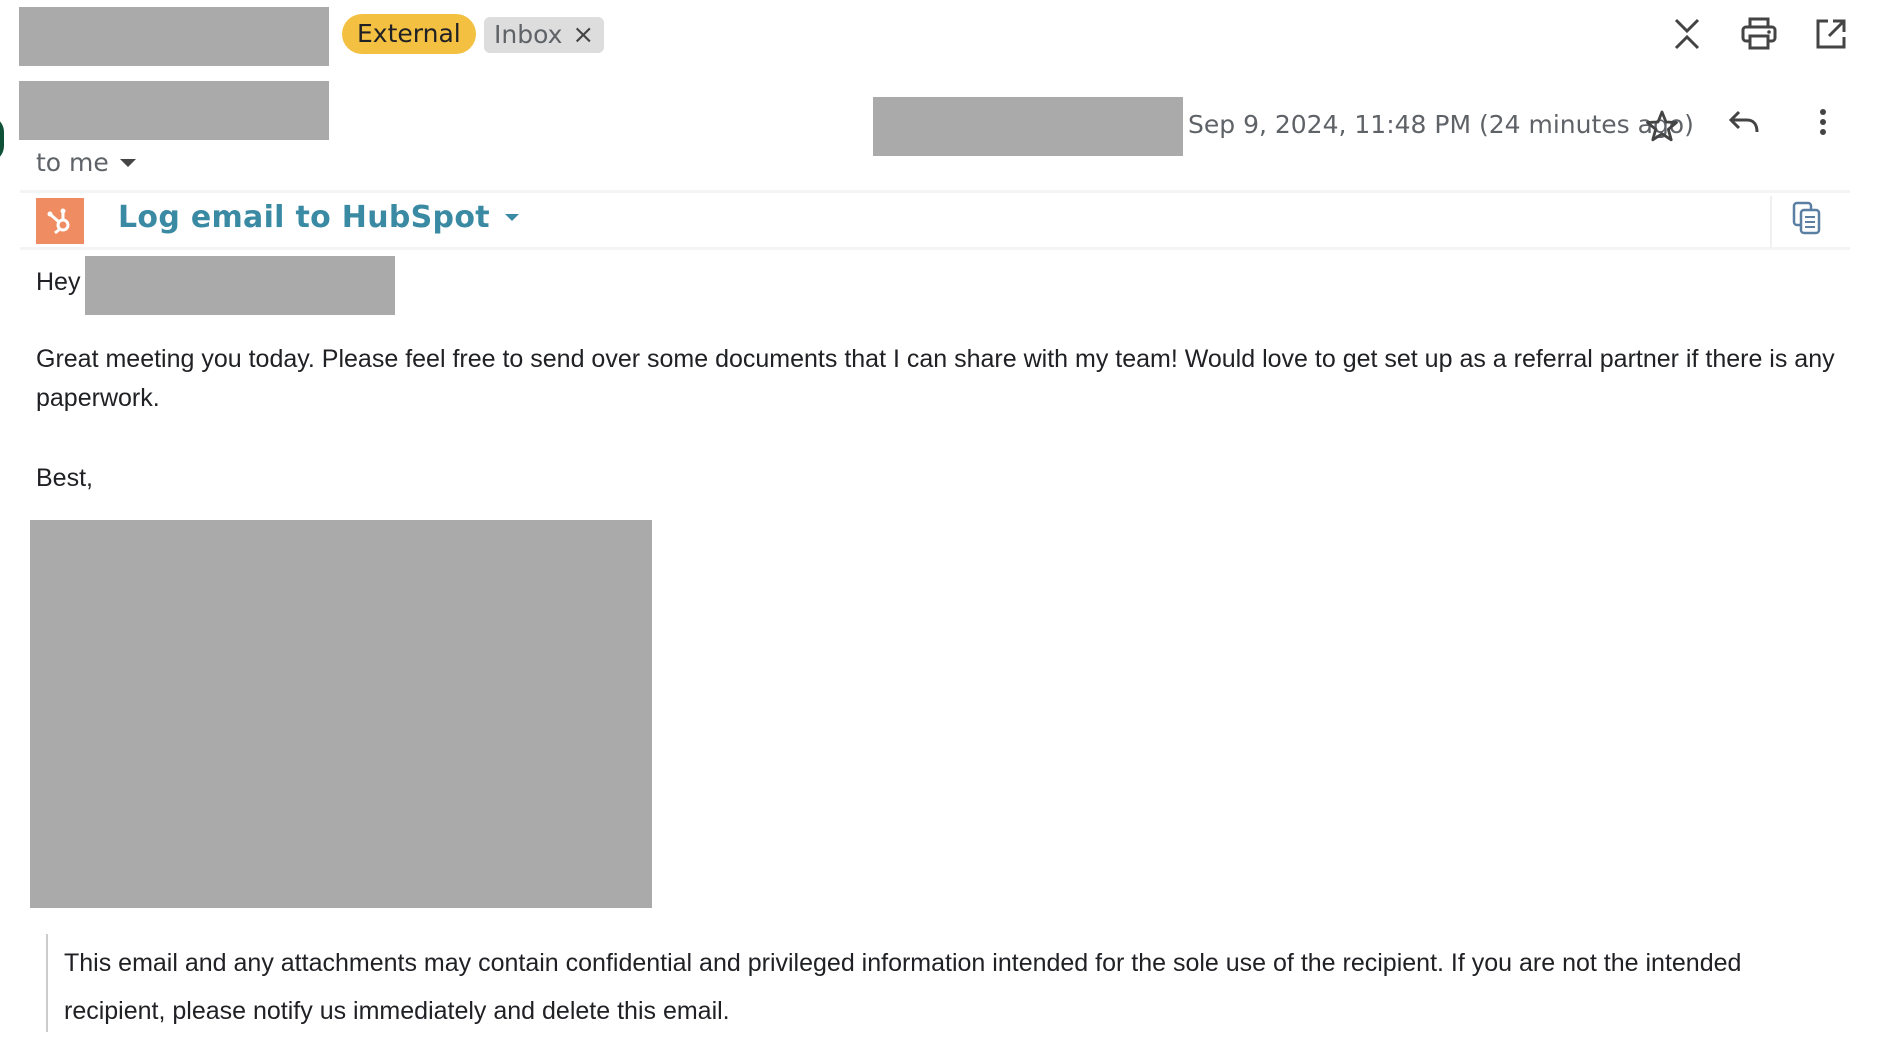 This screenshot has width=1880, height=1046. Describe the element at coordinates (1662, 126) in the screenshot. I see `star-icon` at that location.